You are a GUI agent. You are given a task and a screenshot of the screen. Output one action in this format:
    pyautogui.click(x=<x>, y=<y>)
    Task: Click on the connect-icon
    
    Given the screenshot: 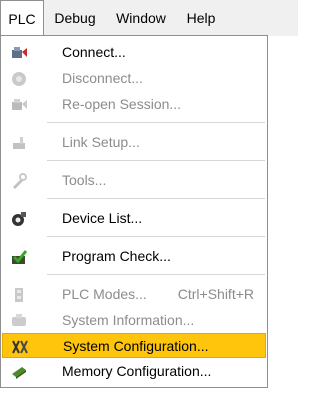 What is the action you would take?
    pyautogui.click(x=19, y=53)
    